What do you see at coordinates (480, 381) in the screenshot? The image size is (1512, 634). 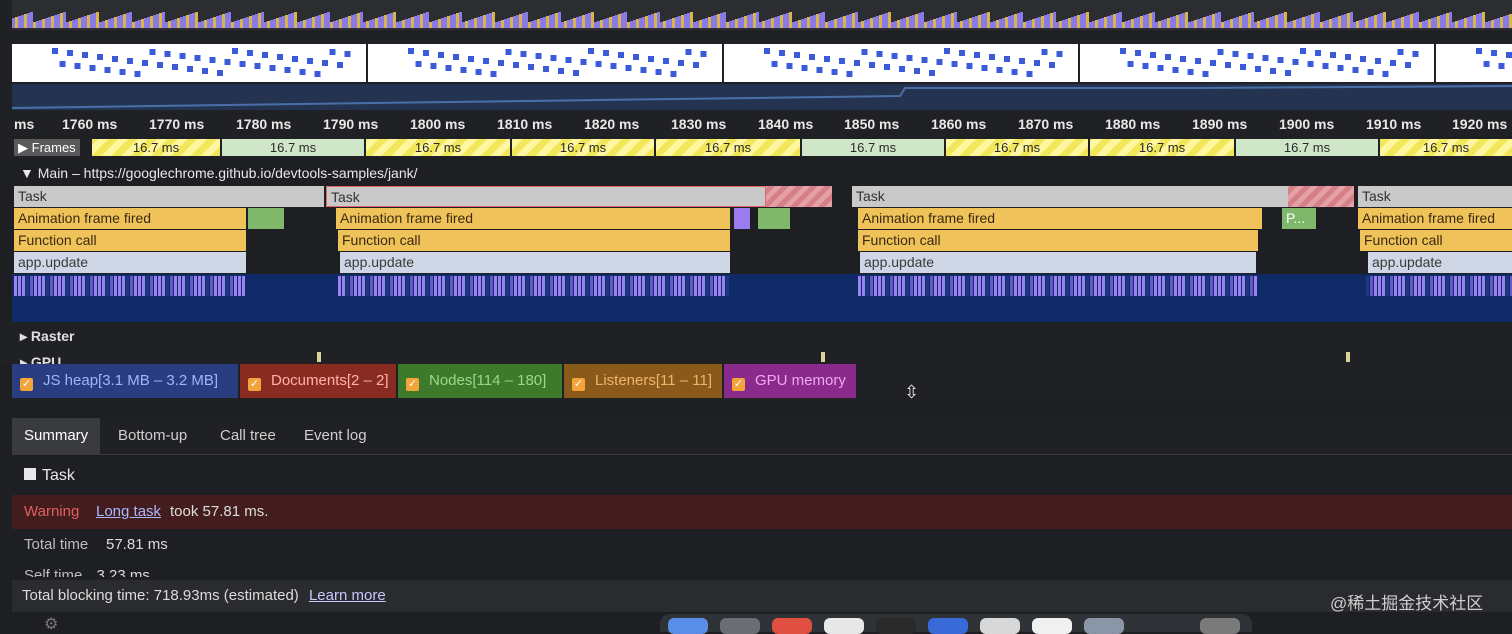 I see `counter-toggle: ✓ Nodes[114 – 180]` at bounding box center [480, 381].